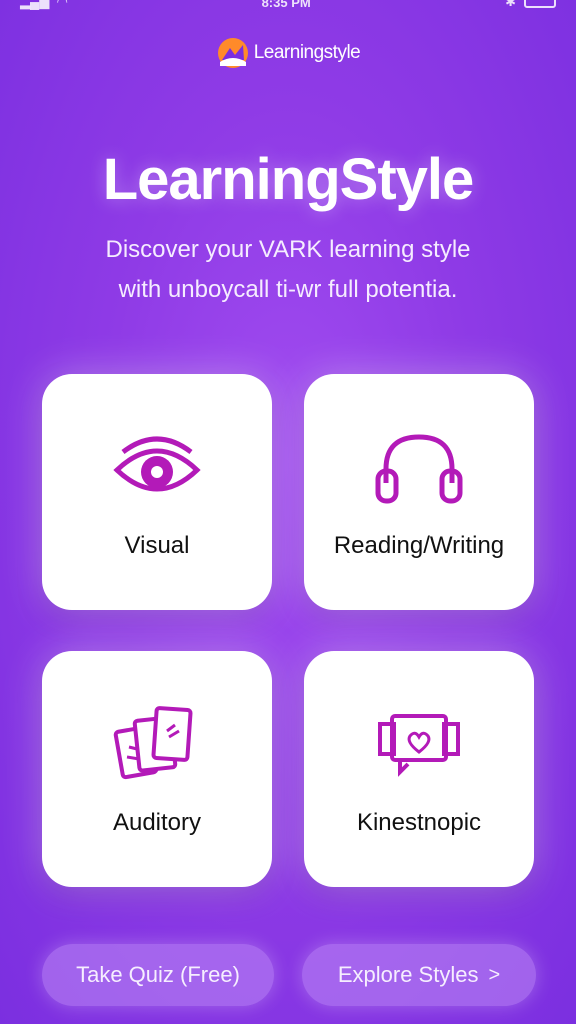 Image resolution: width=576 pixels, height=1024 pixels. I want to click on explore-styles-button: Explore Styles >, so click(419, 975).